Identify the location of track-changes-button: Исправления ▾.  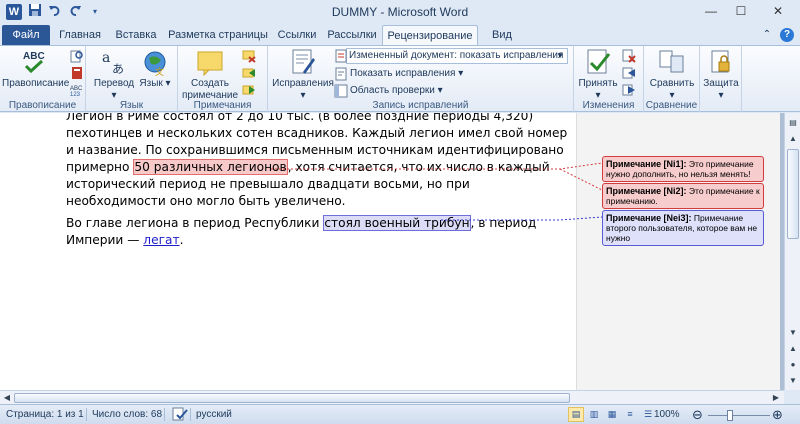
(303, 75).